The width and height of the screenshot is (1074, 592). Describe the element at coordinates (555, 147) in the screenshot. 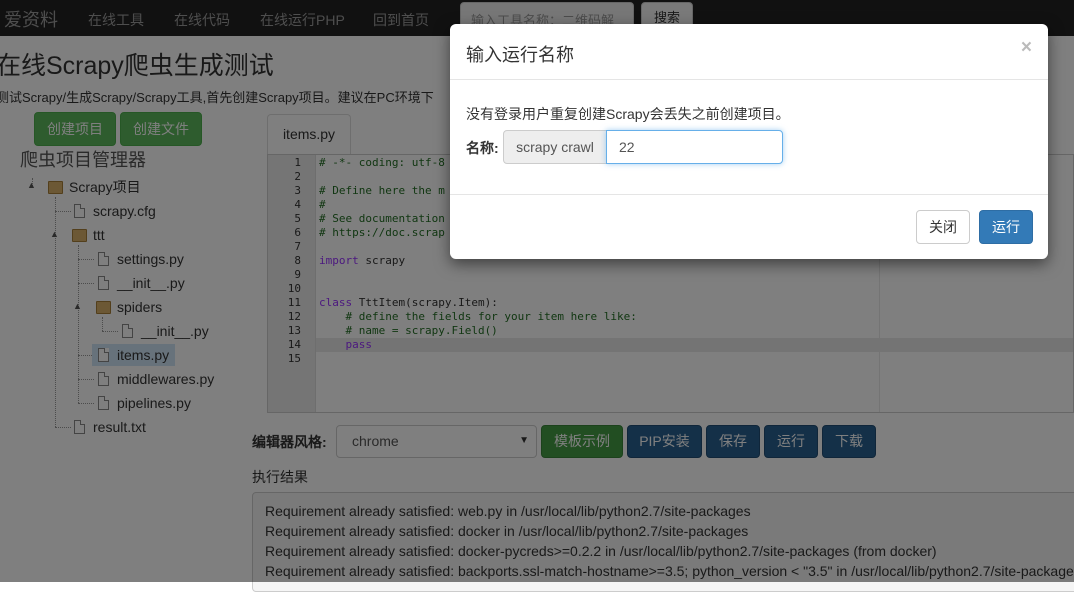

I see `scrapy-crawl-addon: scrapy crawl` at that location.